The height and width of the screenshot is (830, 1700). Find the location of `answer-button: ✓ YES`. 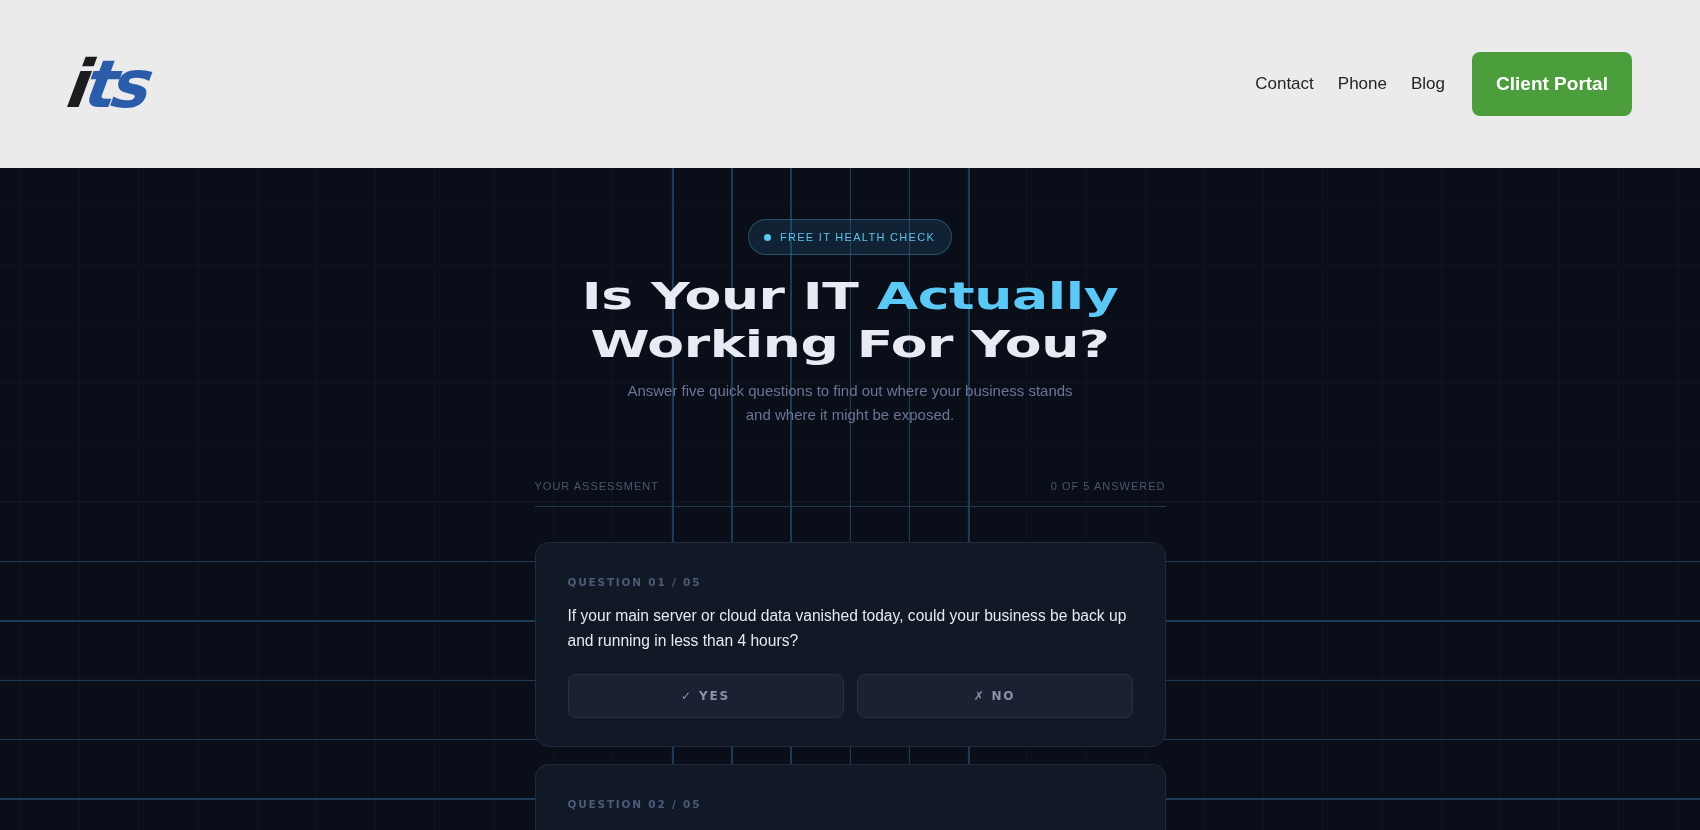

answer-button: ✓ YES is located at coordinates (705, 696).